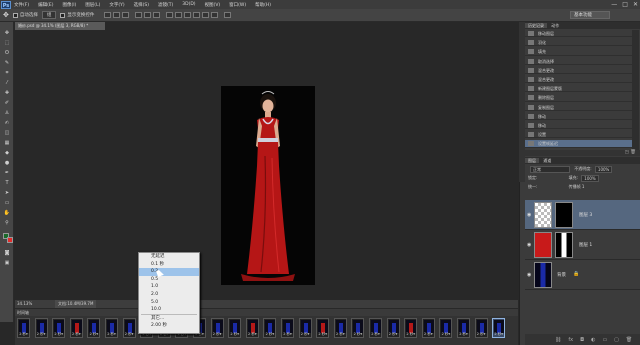 This screenshot has height=345, width=640. What do you see at coordinates (585, 245) in the screenshot?
I see `layer-name: 图层 1` at bounding box center [585, 245].